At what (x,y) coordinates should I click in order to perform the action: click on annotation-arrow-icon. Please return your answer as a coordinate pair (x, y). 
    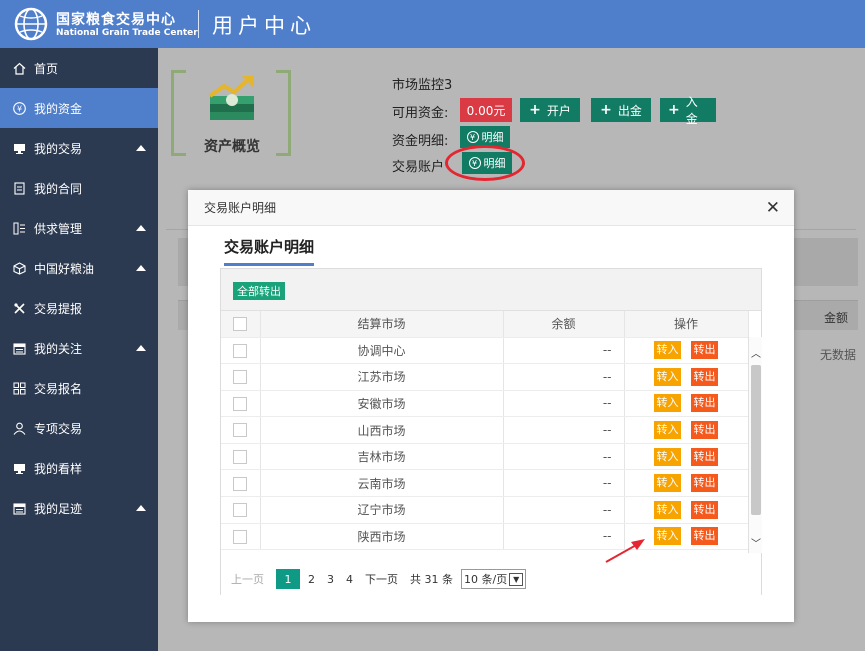
    Looking at the image, I should click on (625, 551).